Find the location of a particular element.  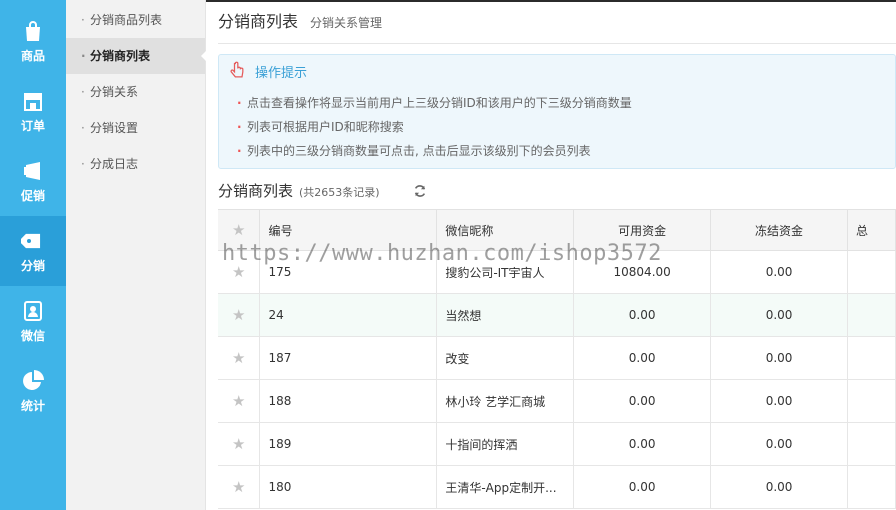

nav-orders: 订单 is located at coordinates (33, 111).